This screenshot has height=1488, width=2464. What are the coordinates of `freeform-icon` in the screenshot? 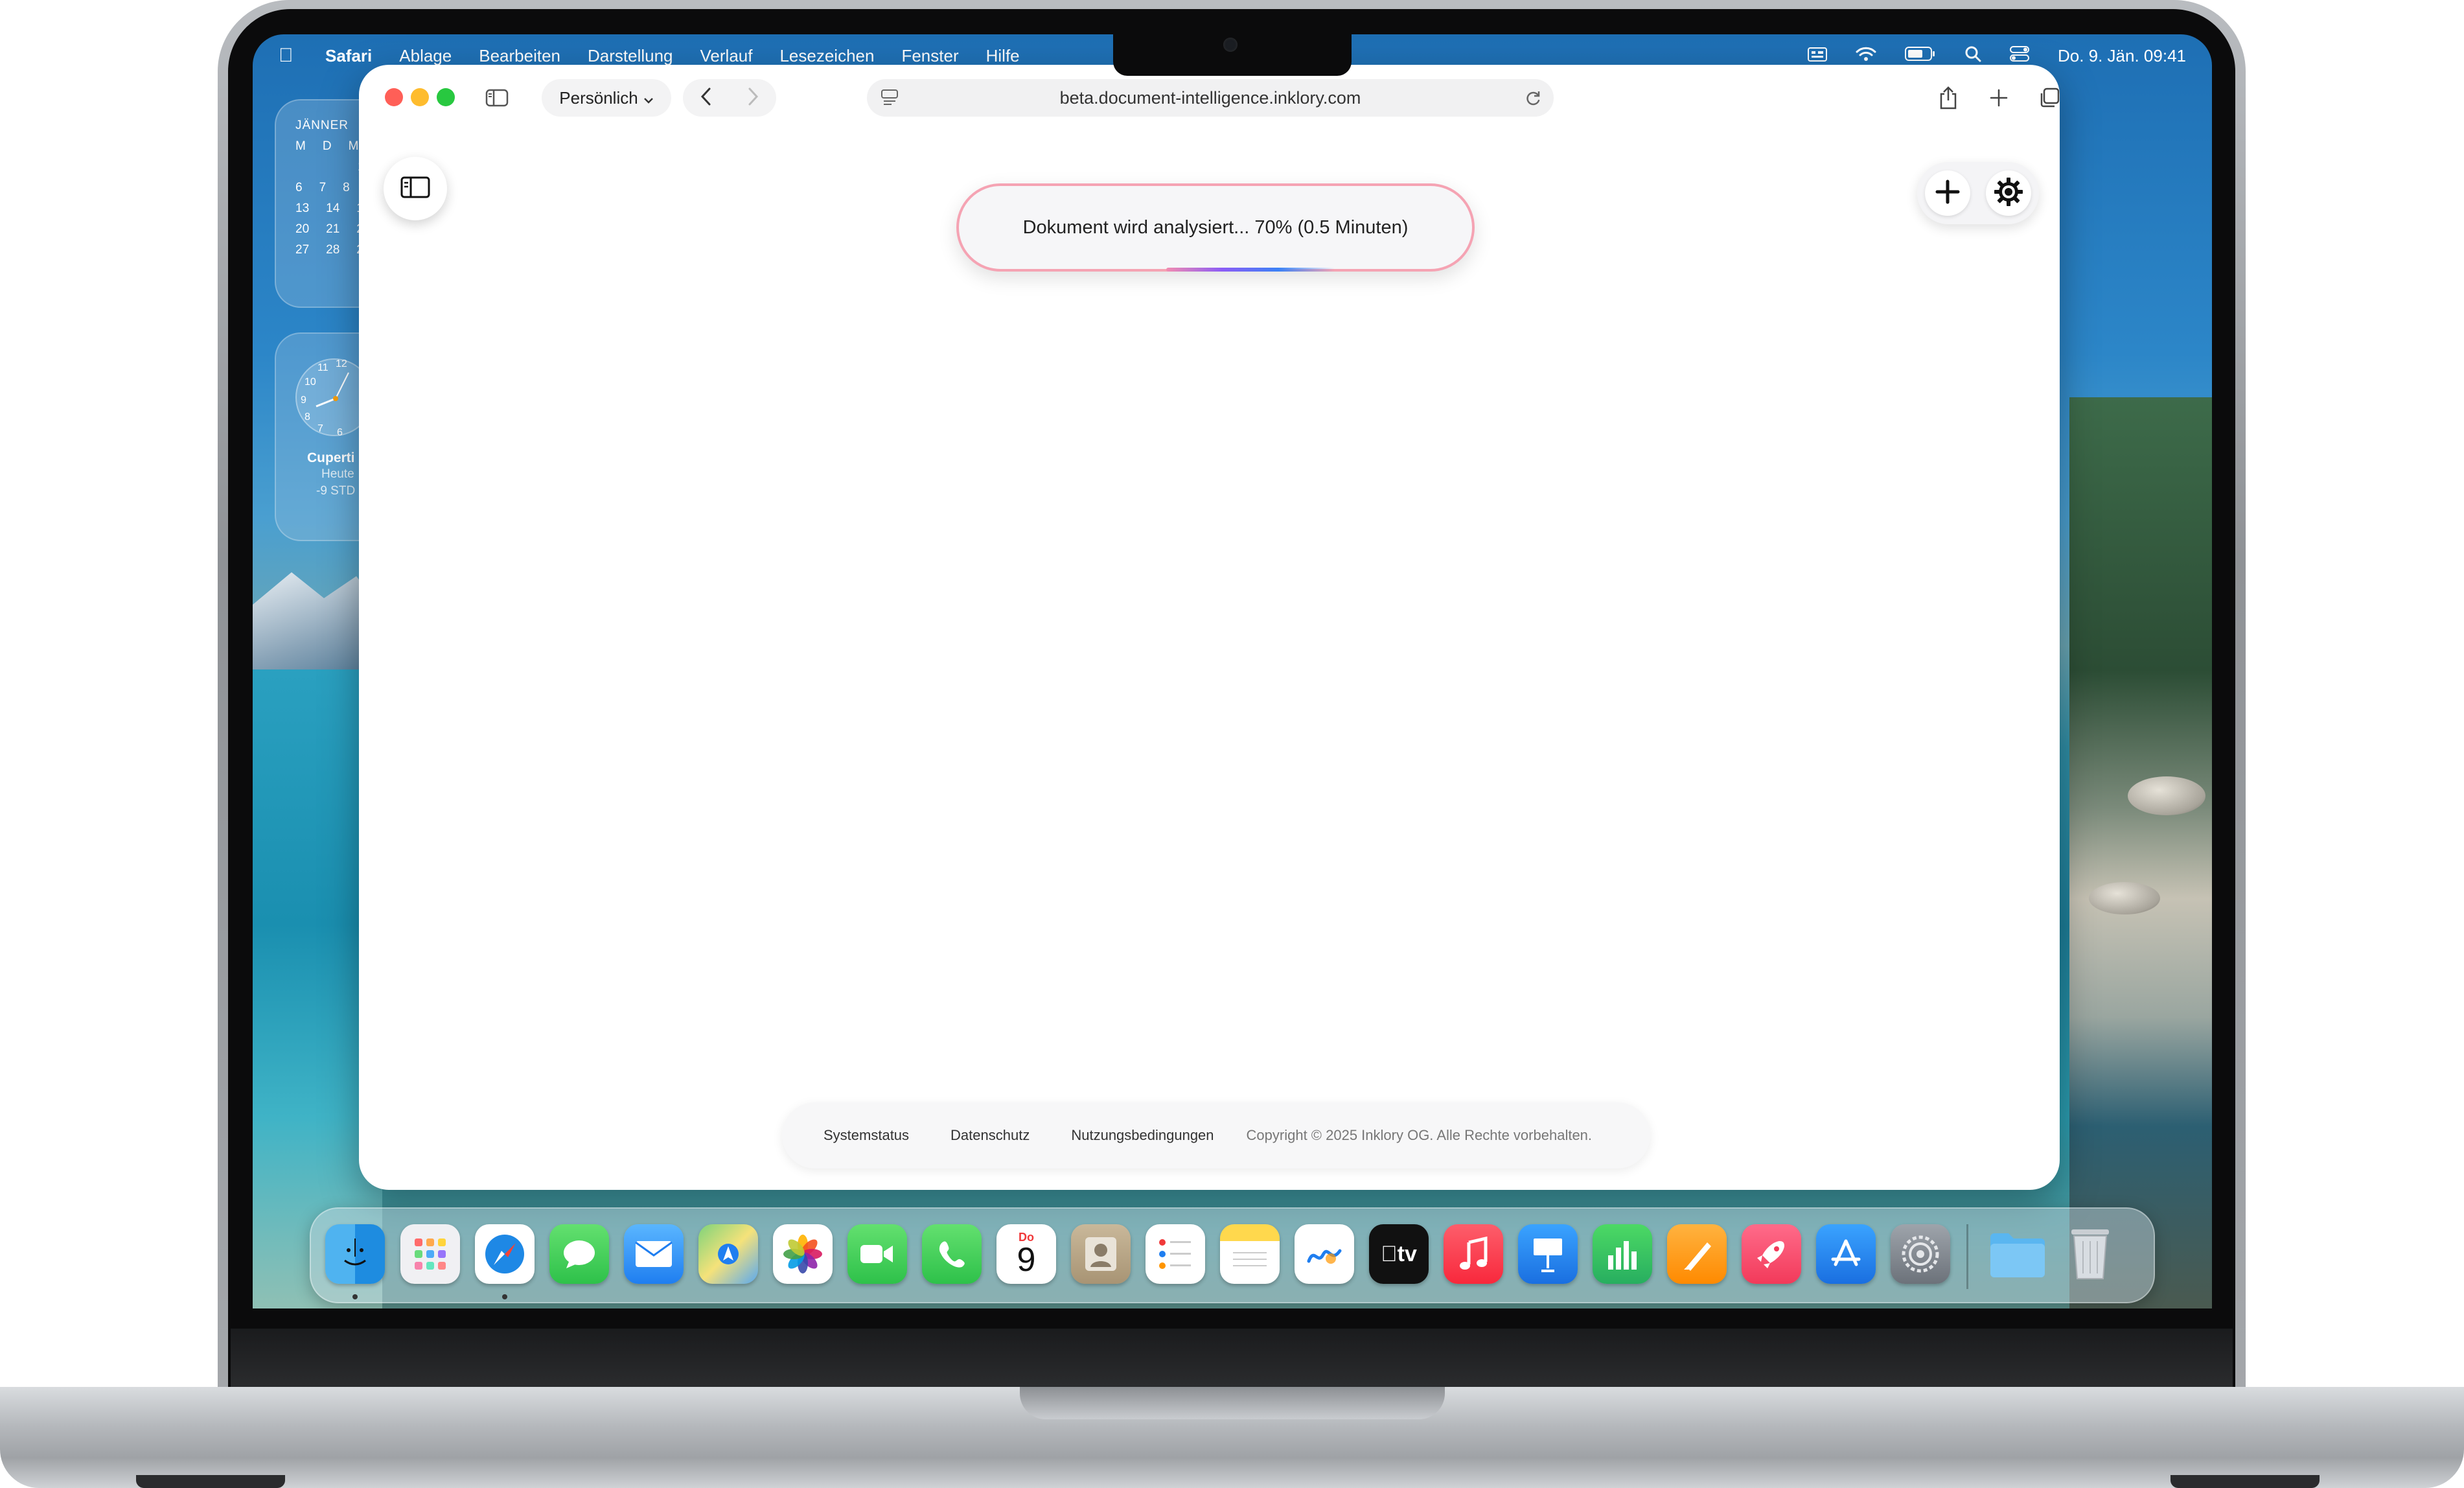 It's located at (1324, 1254).